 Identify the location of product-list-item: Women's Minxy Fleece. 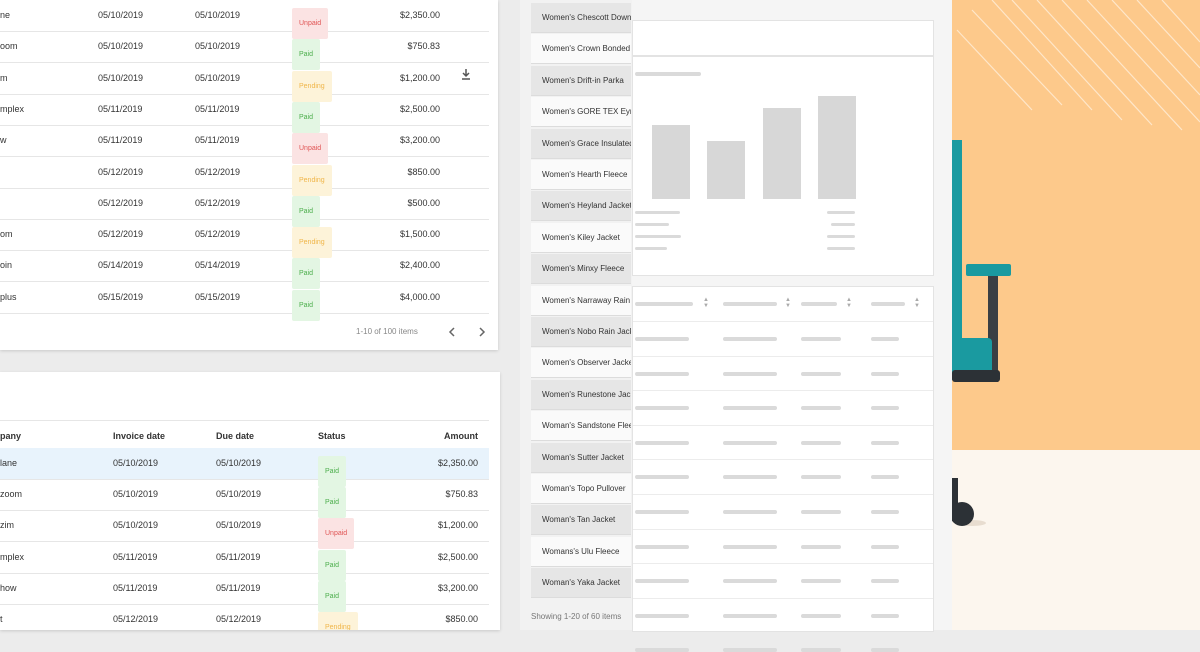
(581, 269).